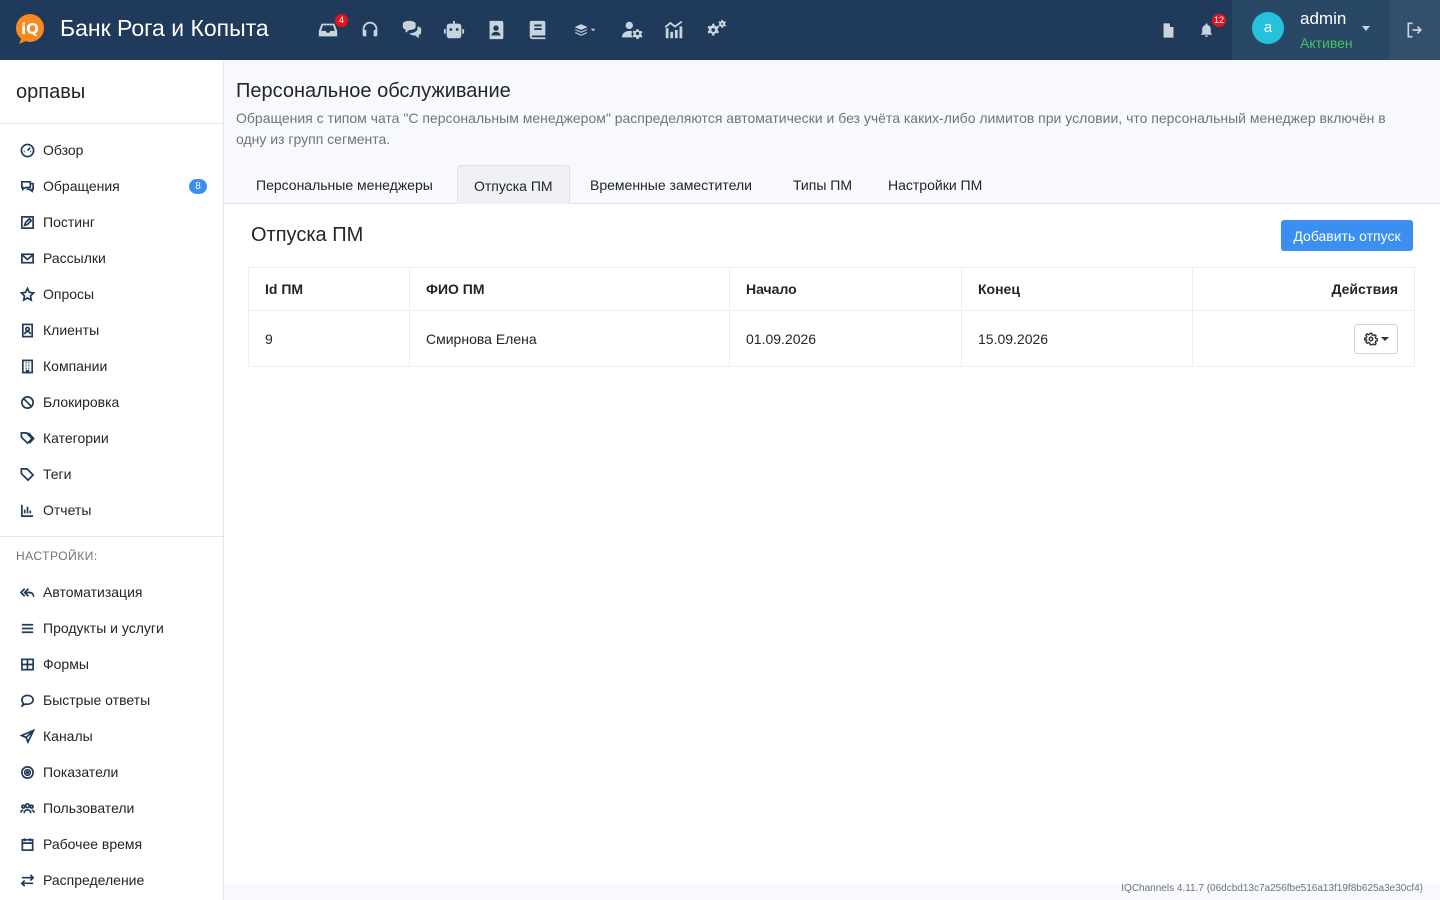  Describe the element at coordinates (1268, 28) in the screenshot. I see `avatar: a` at that location.